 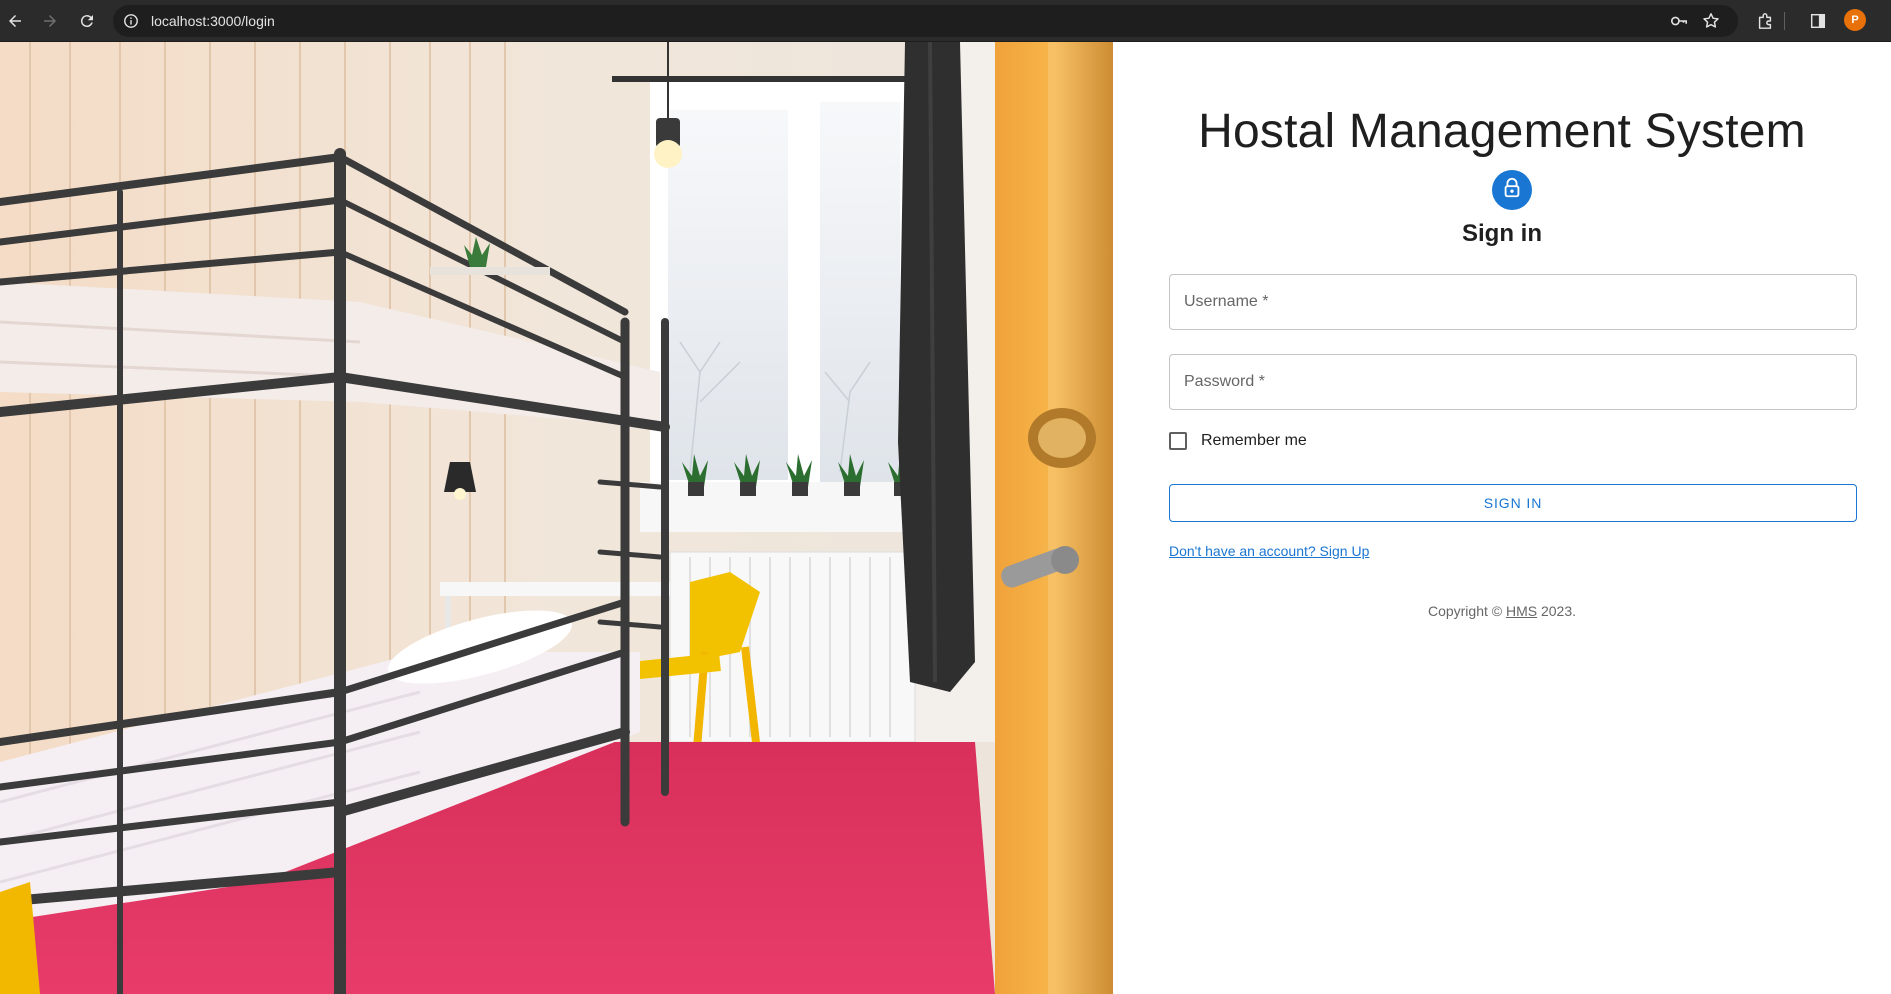 What do you see at coordinates (1784, 21) in the screenshot?
I see `toolbar-divider` at bounding box center [1784, 21].